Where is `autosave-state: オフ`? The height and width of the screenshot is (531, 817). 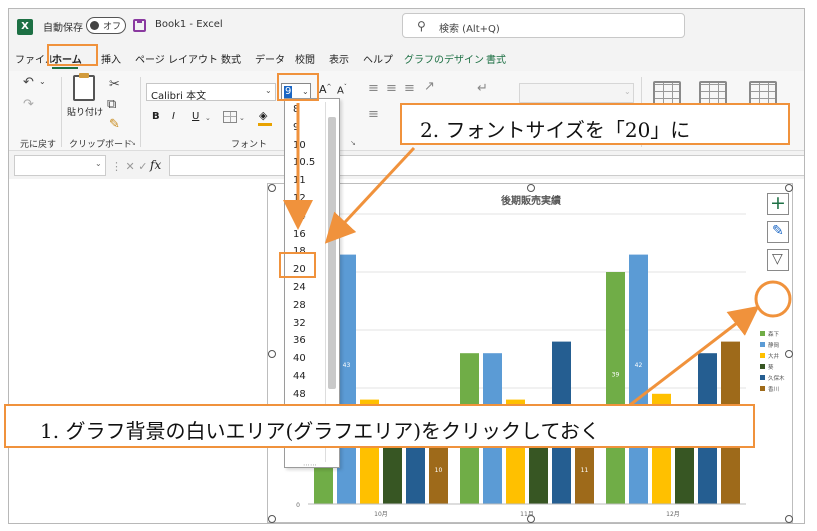 autosave-state: オフ is located at coordinates (112, 27).